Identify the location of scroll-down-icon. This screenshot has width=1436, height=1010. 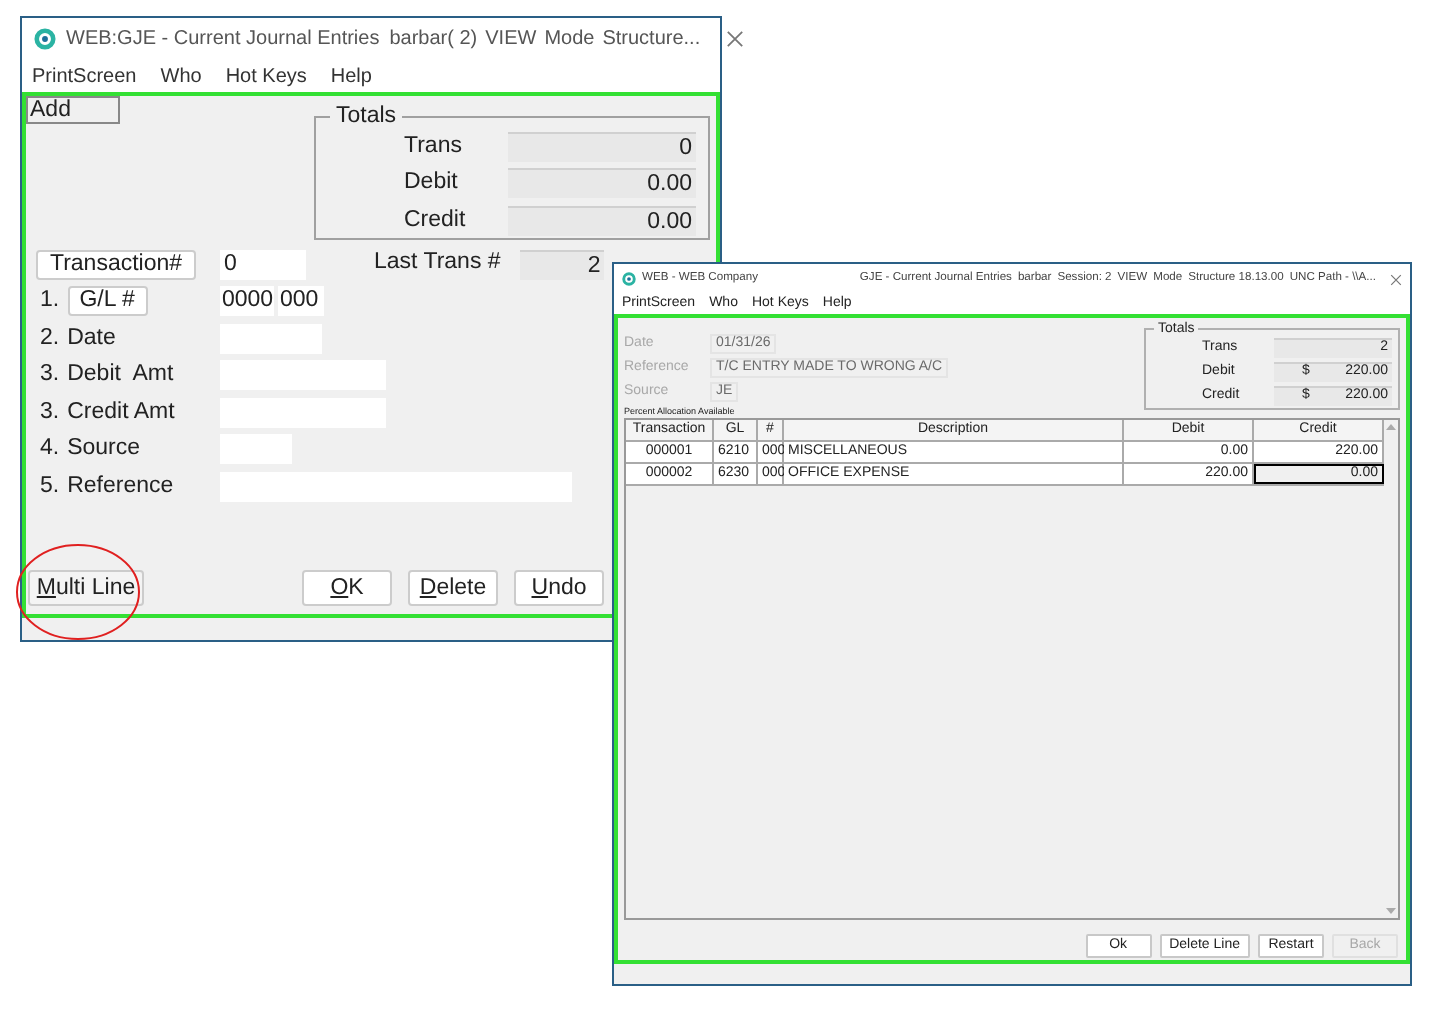
(1391, 911).